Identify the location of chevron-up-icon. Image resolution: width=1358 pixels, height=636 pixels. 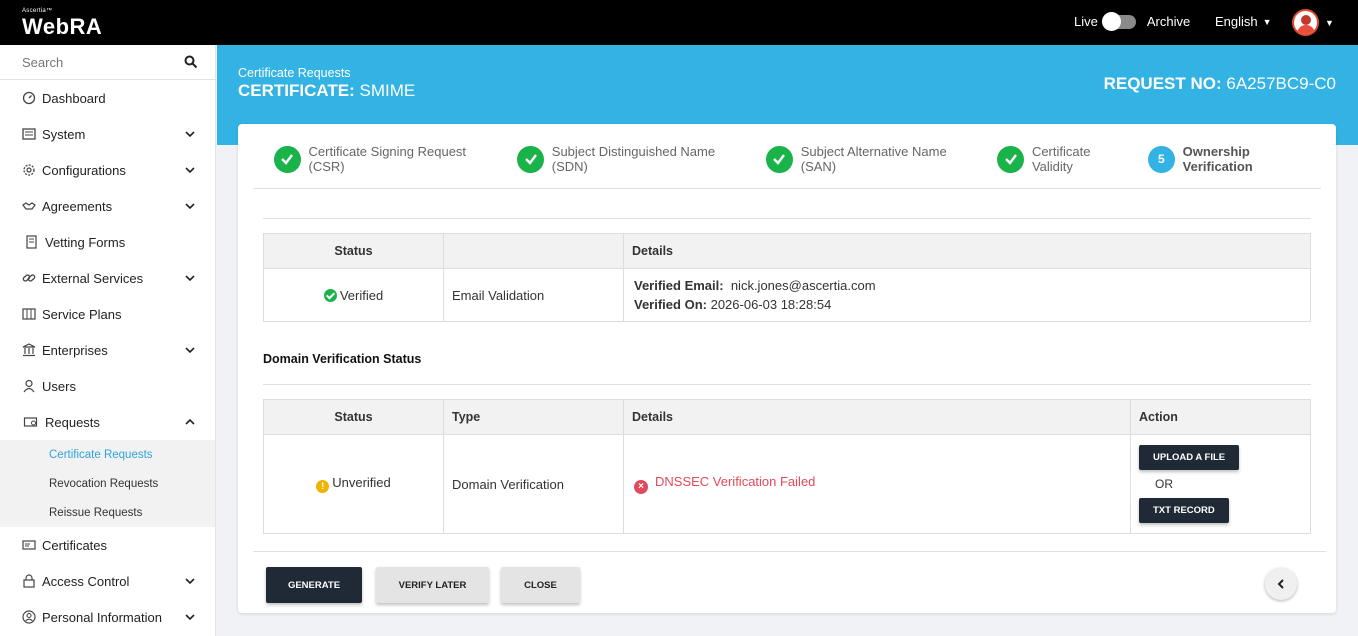
(190, 421).